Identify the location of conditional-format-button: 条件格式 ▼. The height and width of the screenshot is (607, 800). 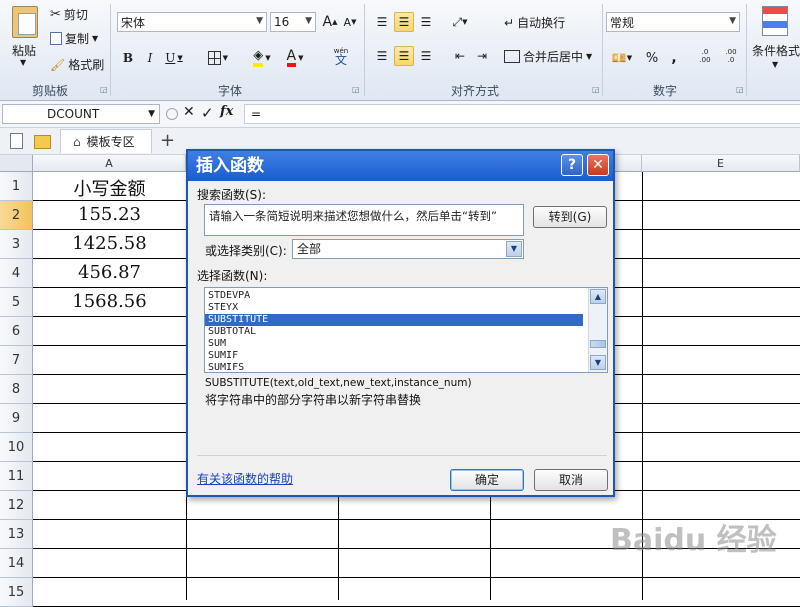
(775, 39).